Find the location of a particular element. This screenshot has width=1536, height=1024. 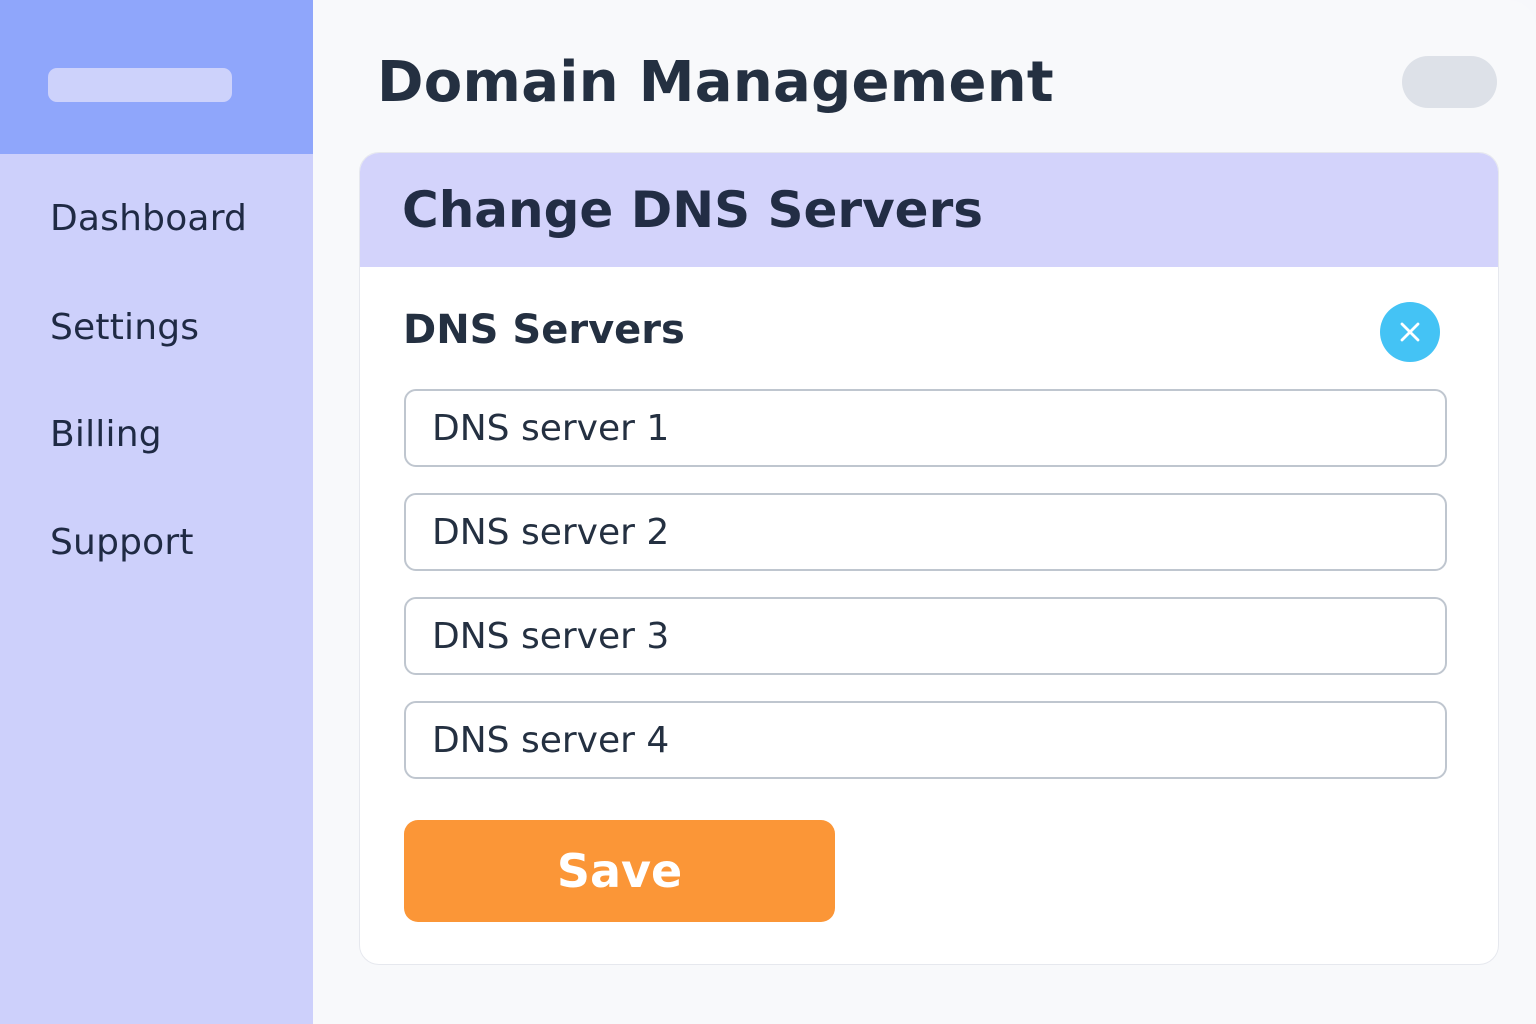

card-header: Change DNS Servers is located at coordinates (929, 210).